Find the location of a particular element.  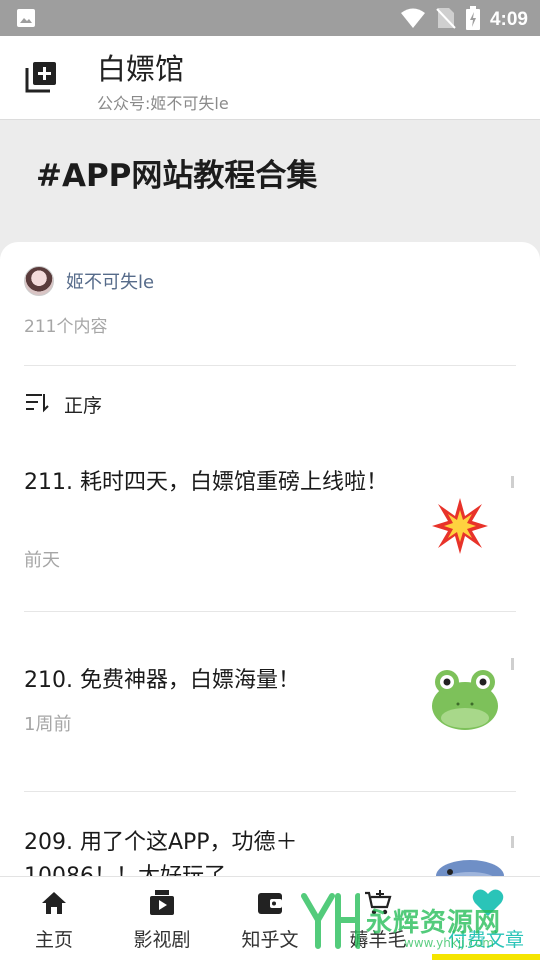

wallet-icon is located at coordinates (270, 903).